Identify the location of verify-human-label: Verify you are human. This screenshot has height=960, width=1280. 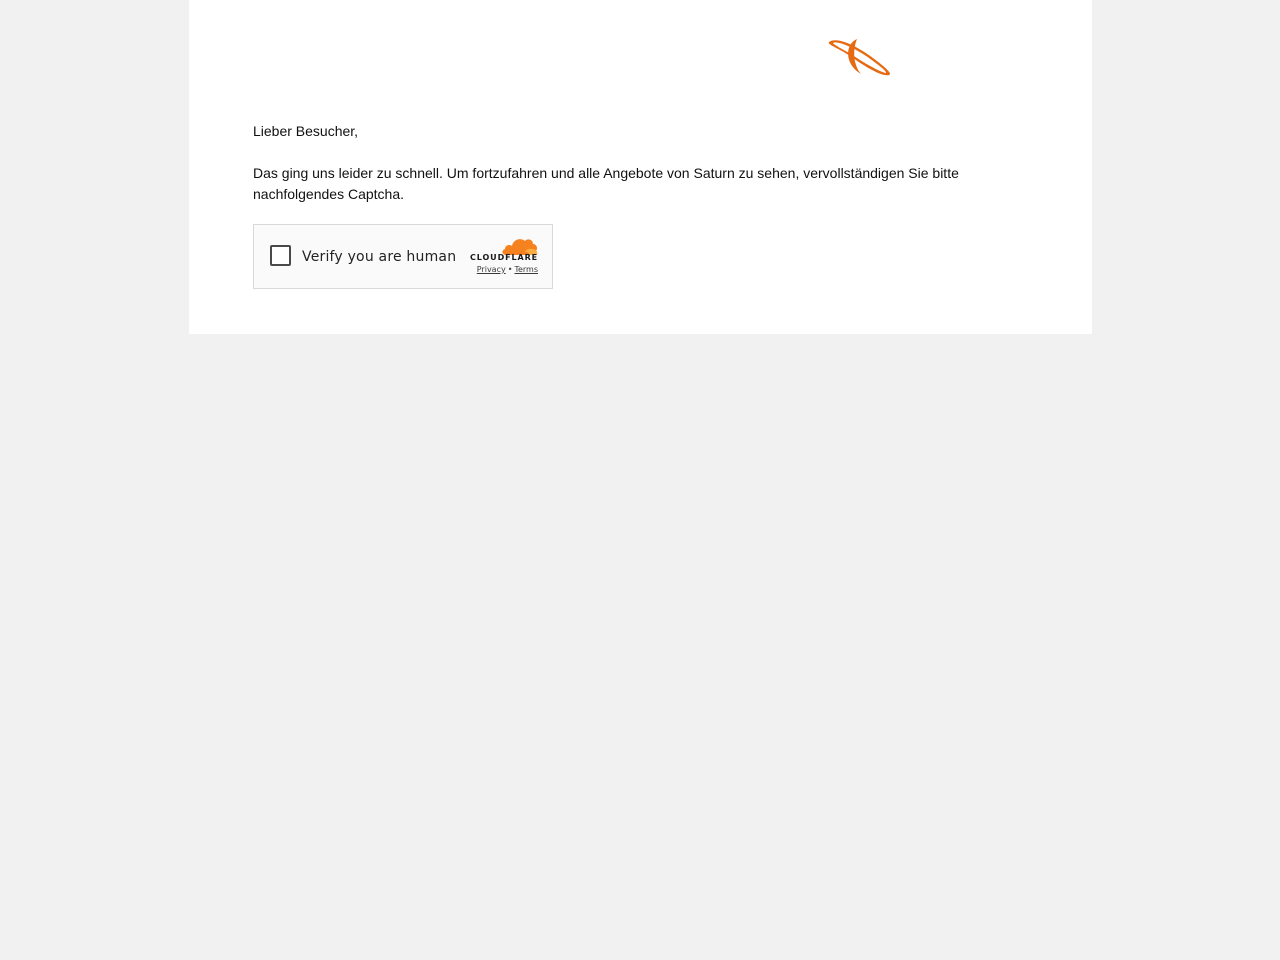
(379, 257).